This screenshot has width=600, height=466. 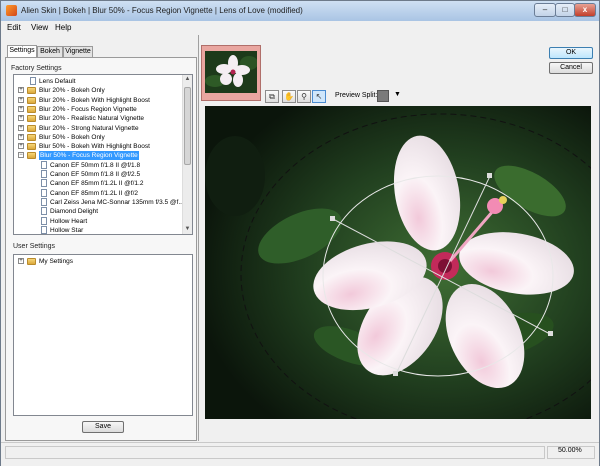 I want to click on tree-item: + Blur 50% - Bokeh Only, so click(x=98, y=137).